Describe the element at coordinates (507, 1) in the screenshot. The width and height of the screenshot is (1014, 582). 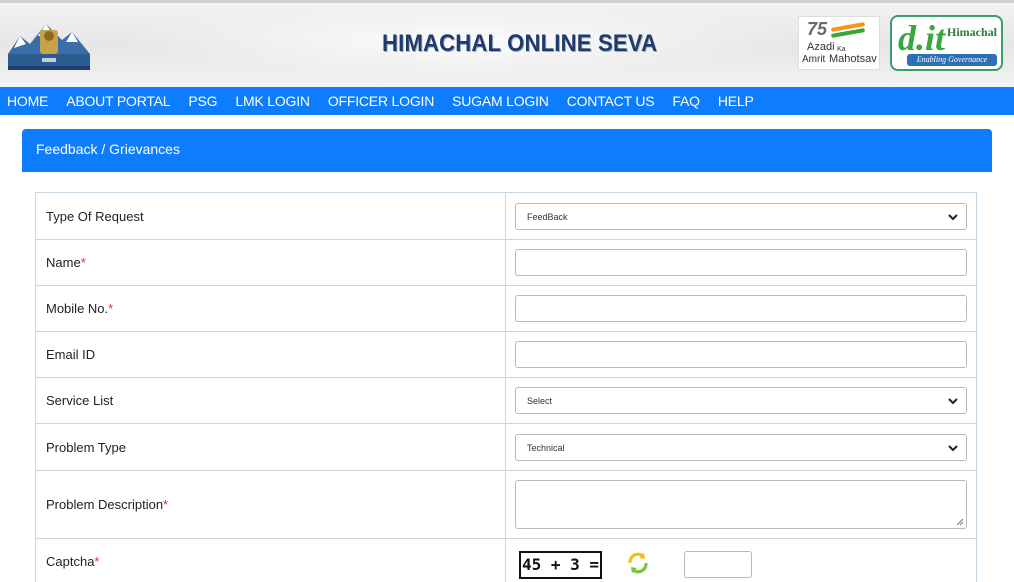
I see `header-top-line` at that location.